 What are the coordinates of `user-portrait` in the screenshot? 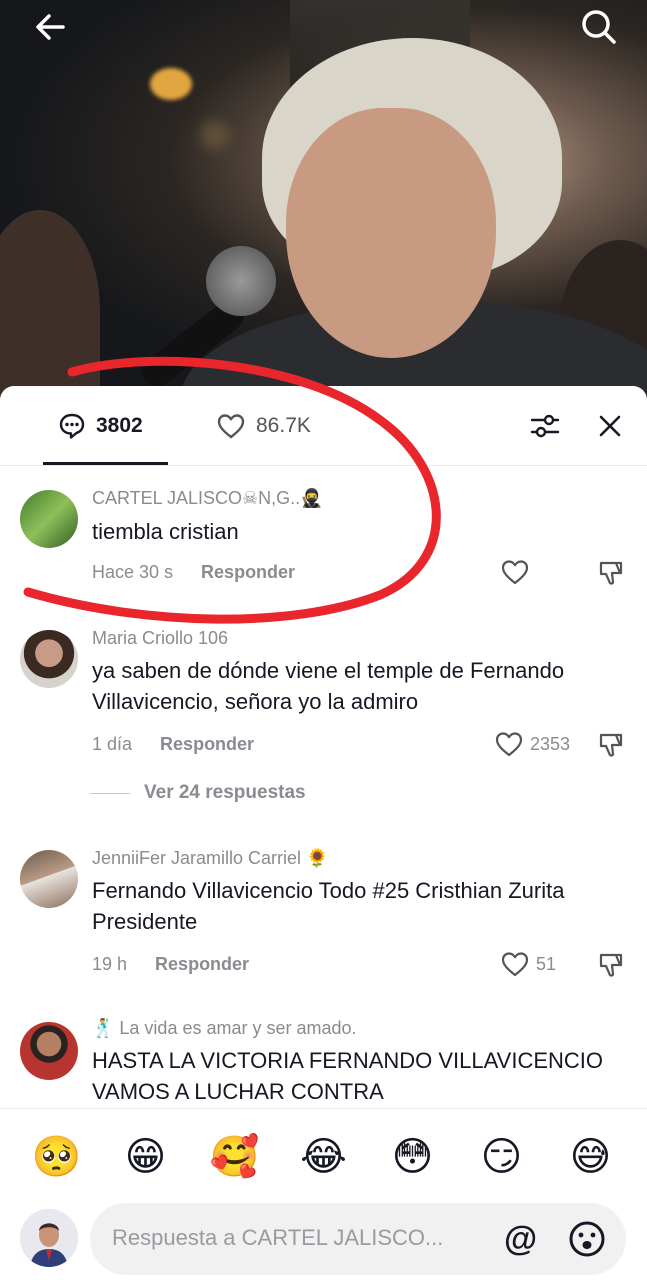 It's located at (49, 1238).